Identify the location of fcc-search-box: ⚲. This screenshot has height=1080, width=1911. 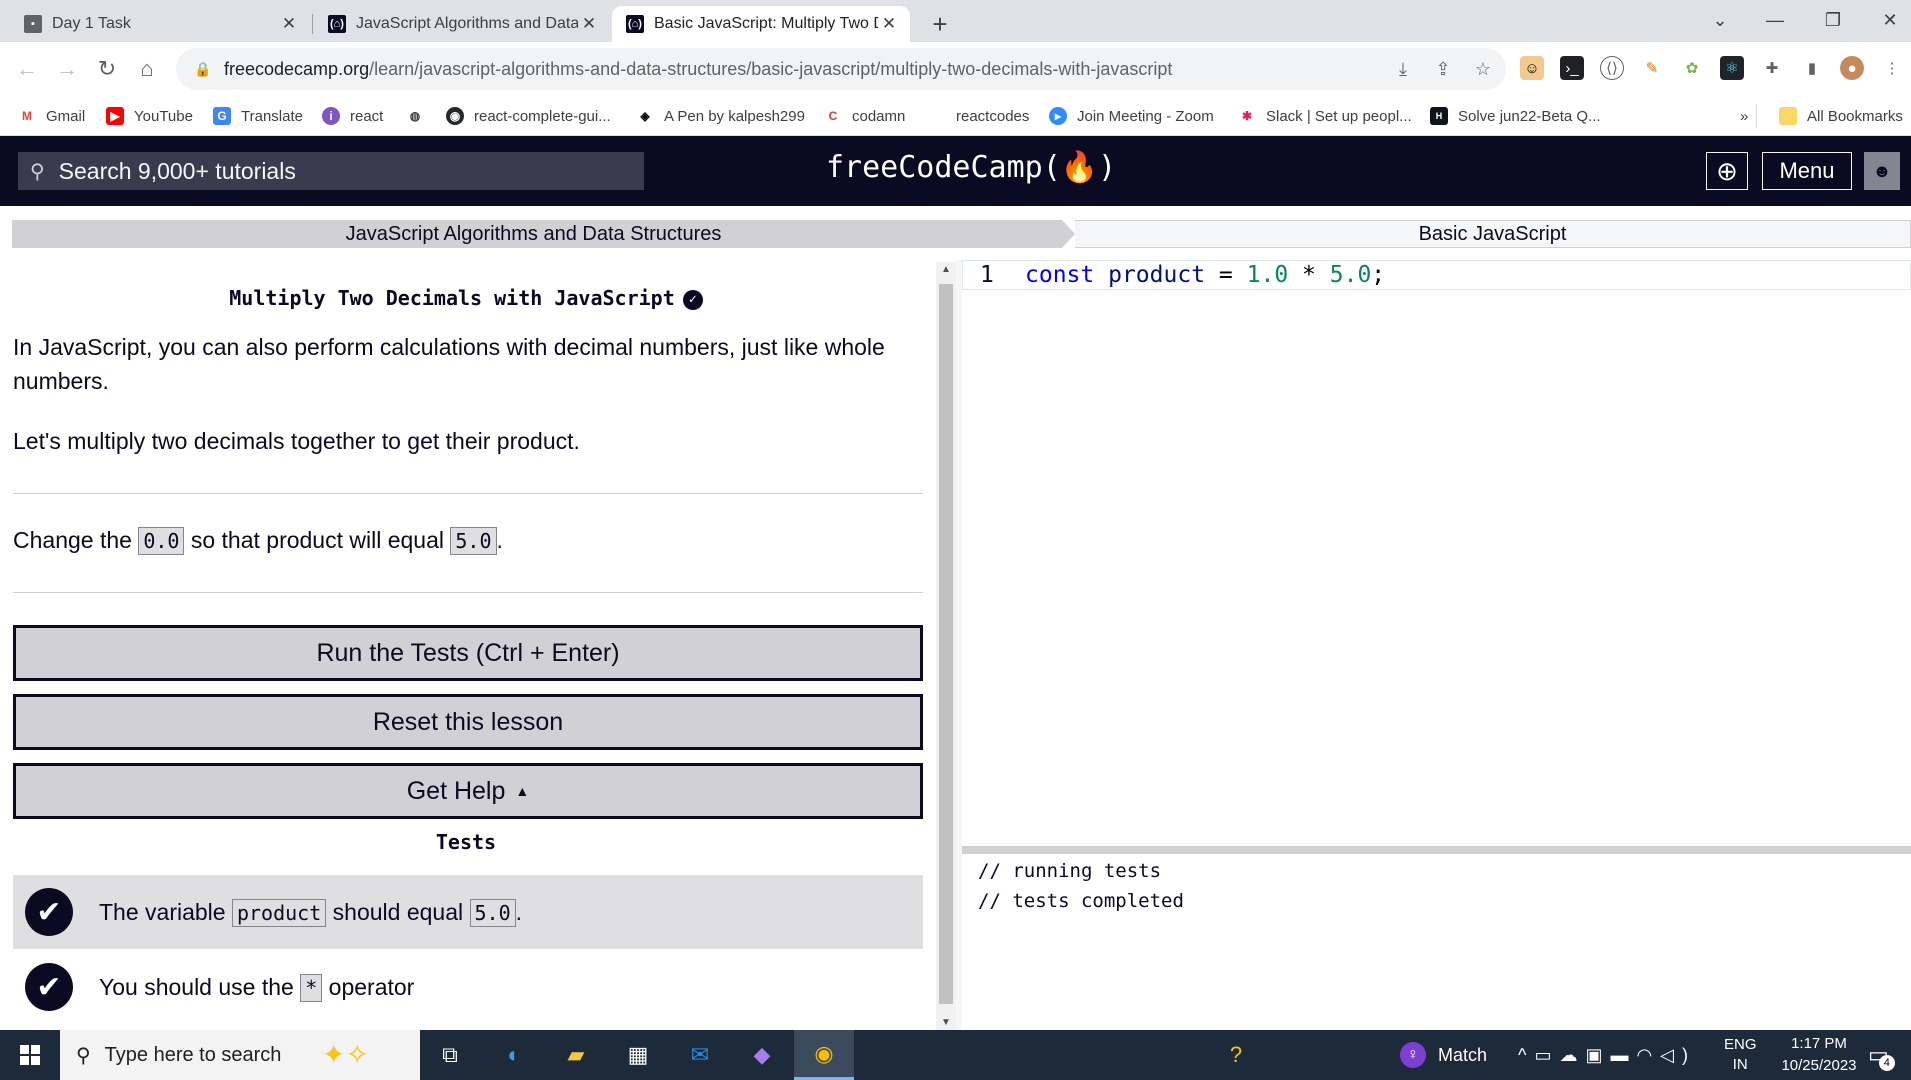
(331, 171).